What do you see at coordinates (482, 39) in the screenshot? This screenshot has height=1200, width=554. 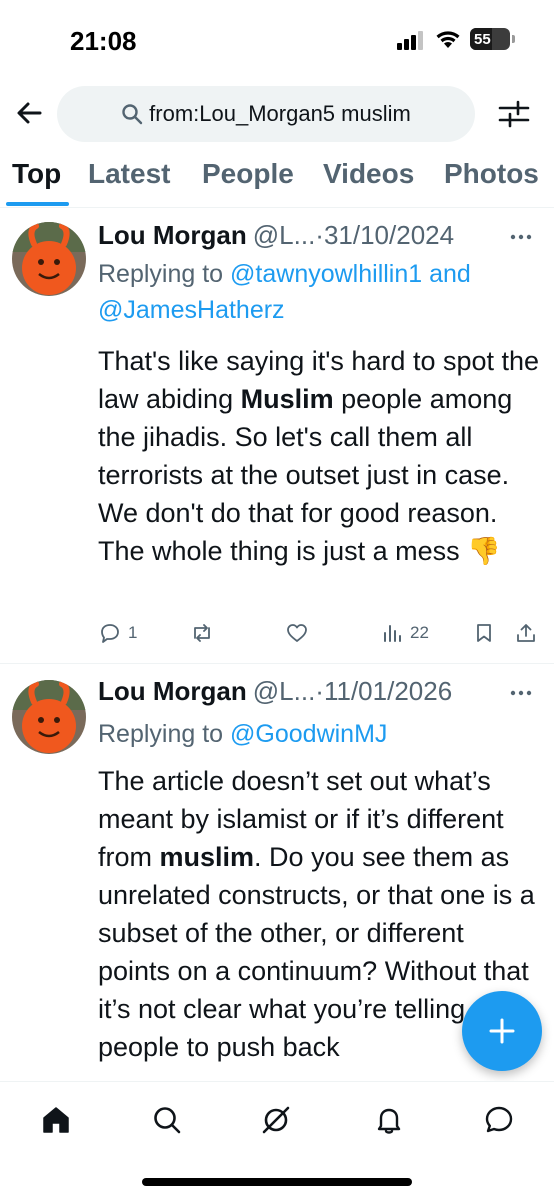 I see `battery-level: 55` at bounding box center [482, 39].